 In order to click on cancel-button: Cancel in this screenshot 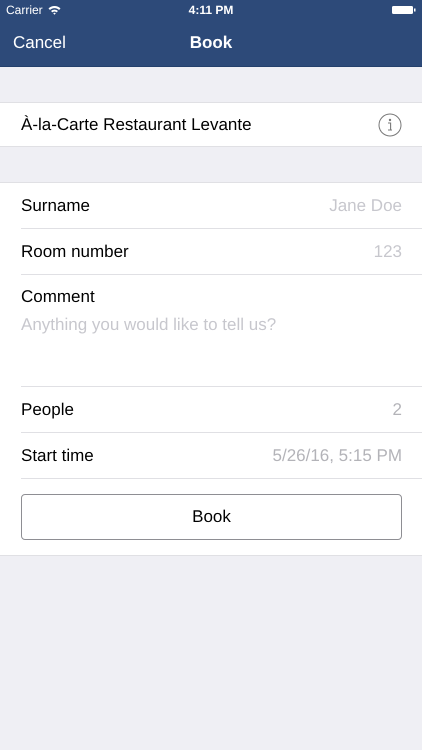, I will do `click(39, 43)`.